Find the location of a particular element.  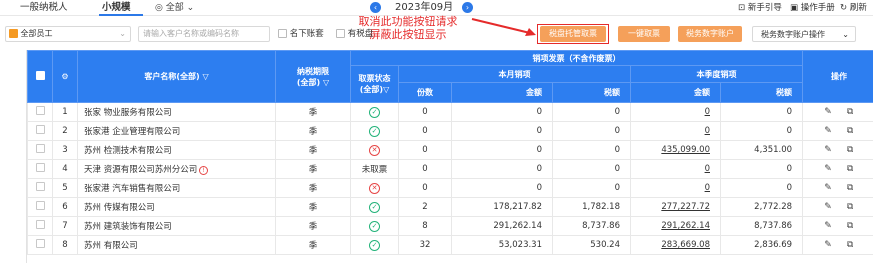

chevron-down-icon: ⌄ is located at coordinates (122, 33).